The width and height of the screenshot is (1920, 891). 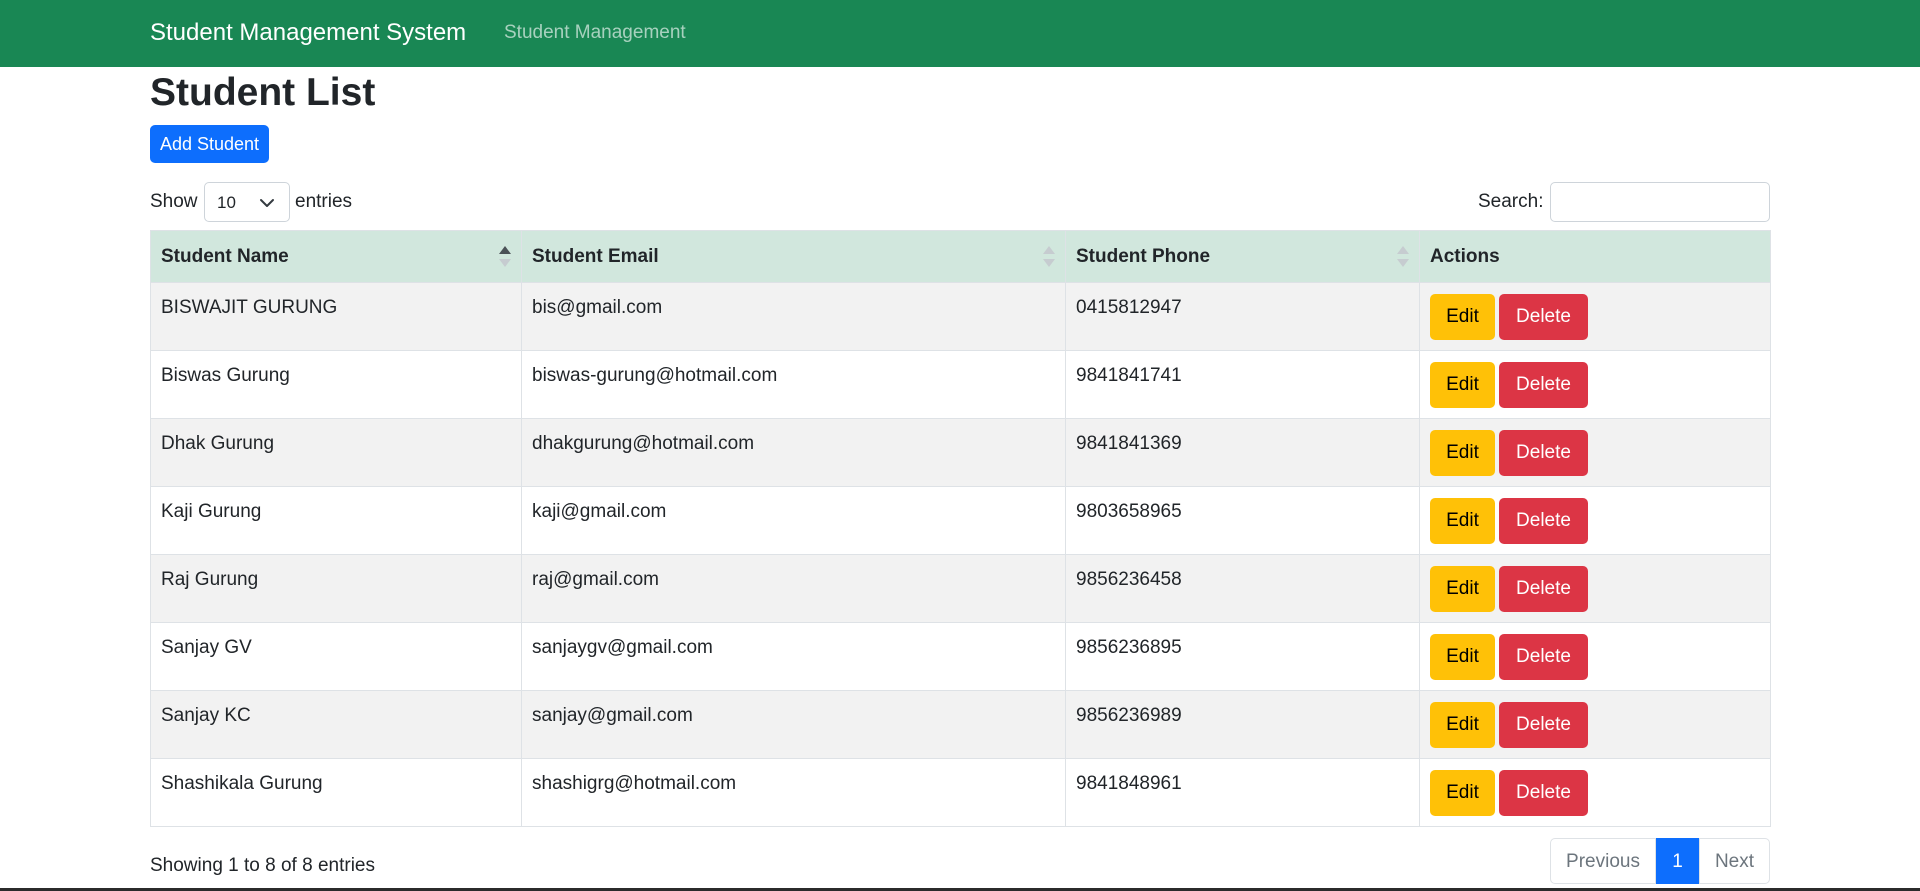 What do you see at coordinates (263, 92) in the screenshot?
I see `page-title: Student List` at bounding box center [263, 92].